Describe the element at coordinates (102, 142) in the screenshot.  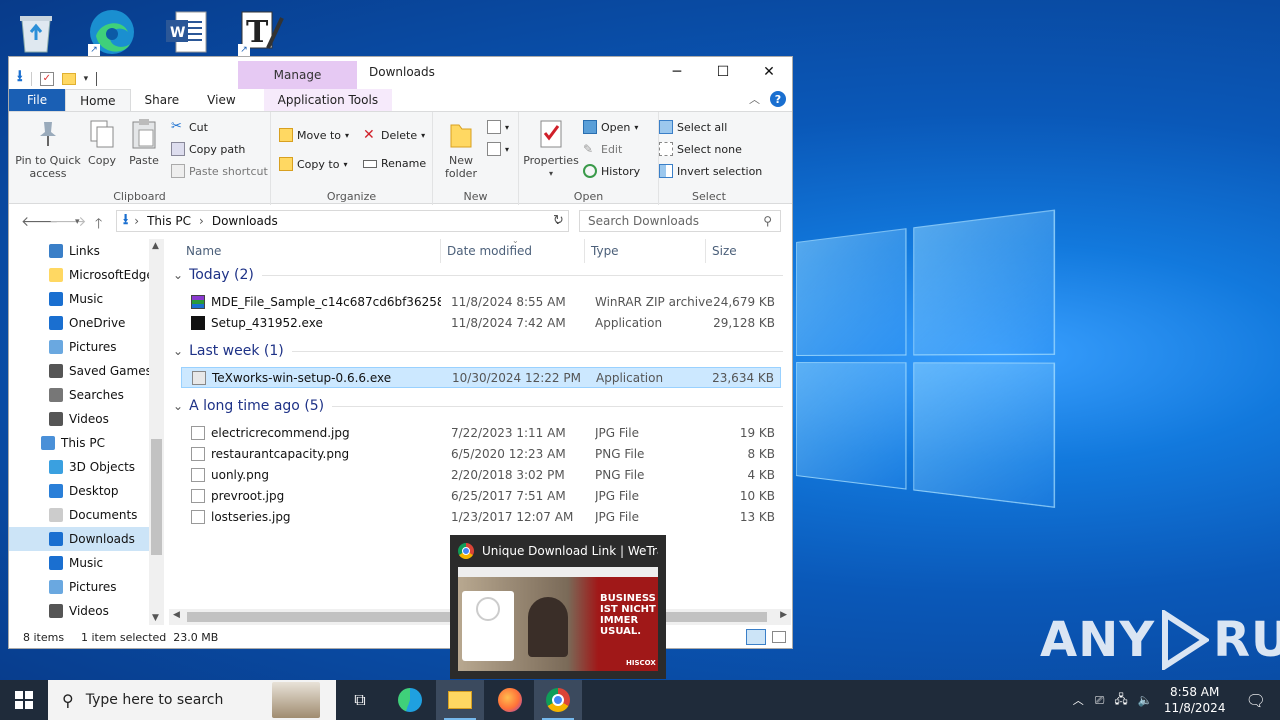
I see `copy-button: Copy` at that location.